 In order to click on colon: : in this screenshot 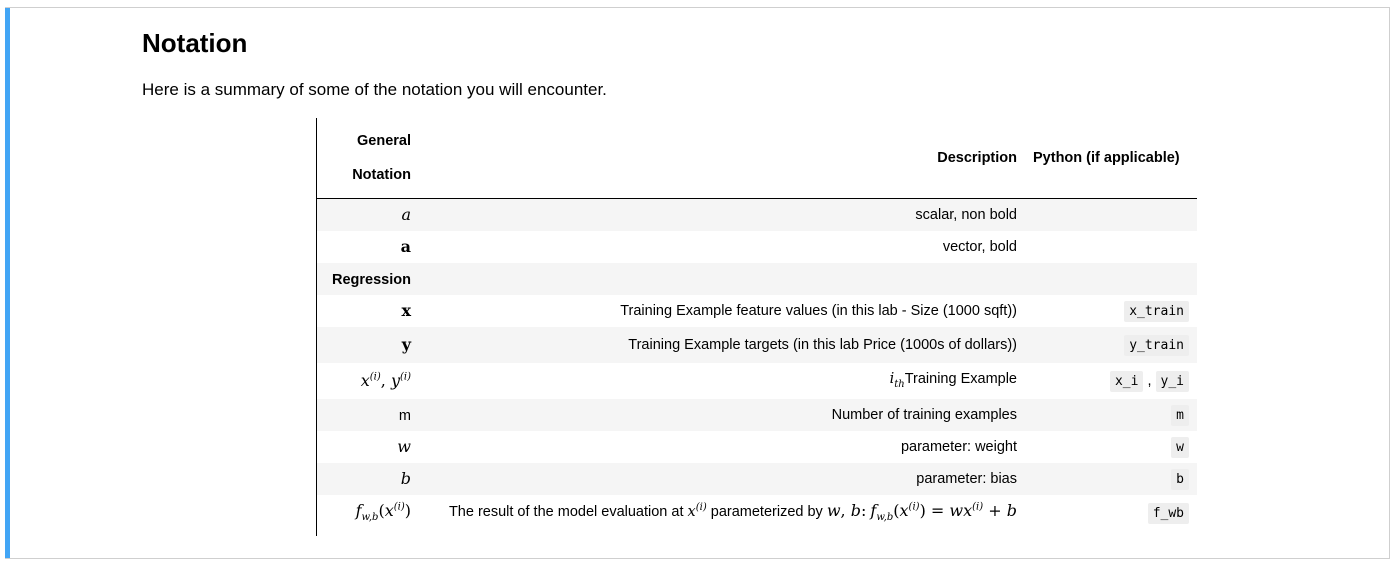, I will do `click(863, 511)`.